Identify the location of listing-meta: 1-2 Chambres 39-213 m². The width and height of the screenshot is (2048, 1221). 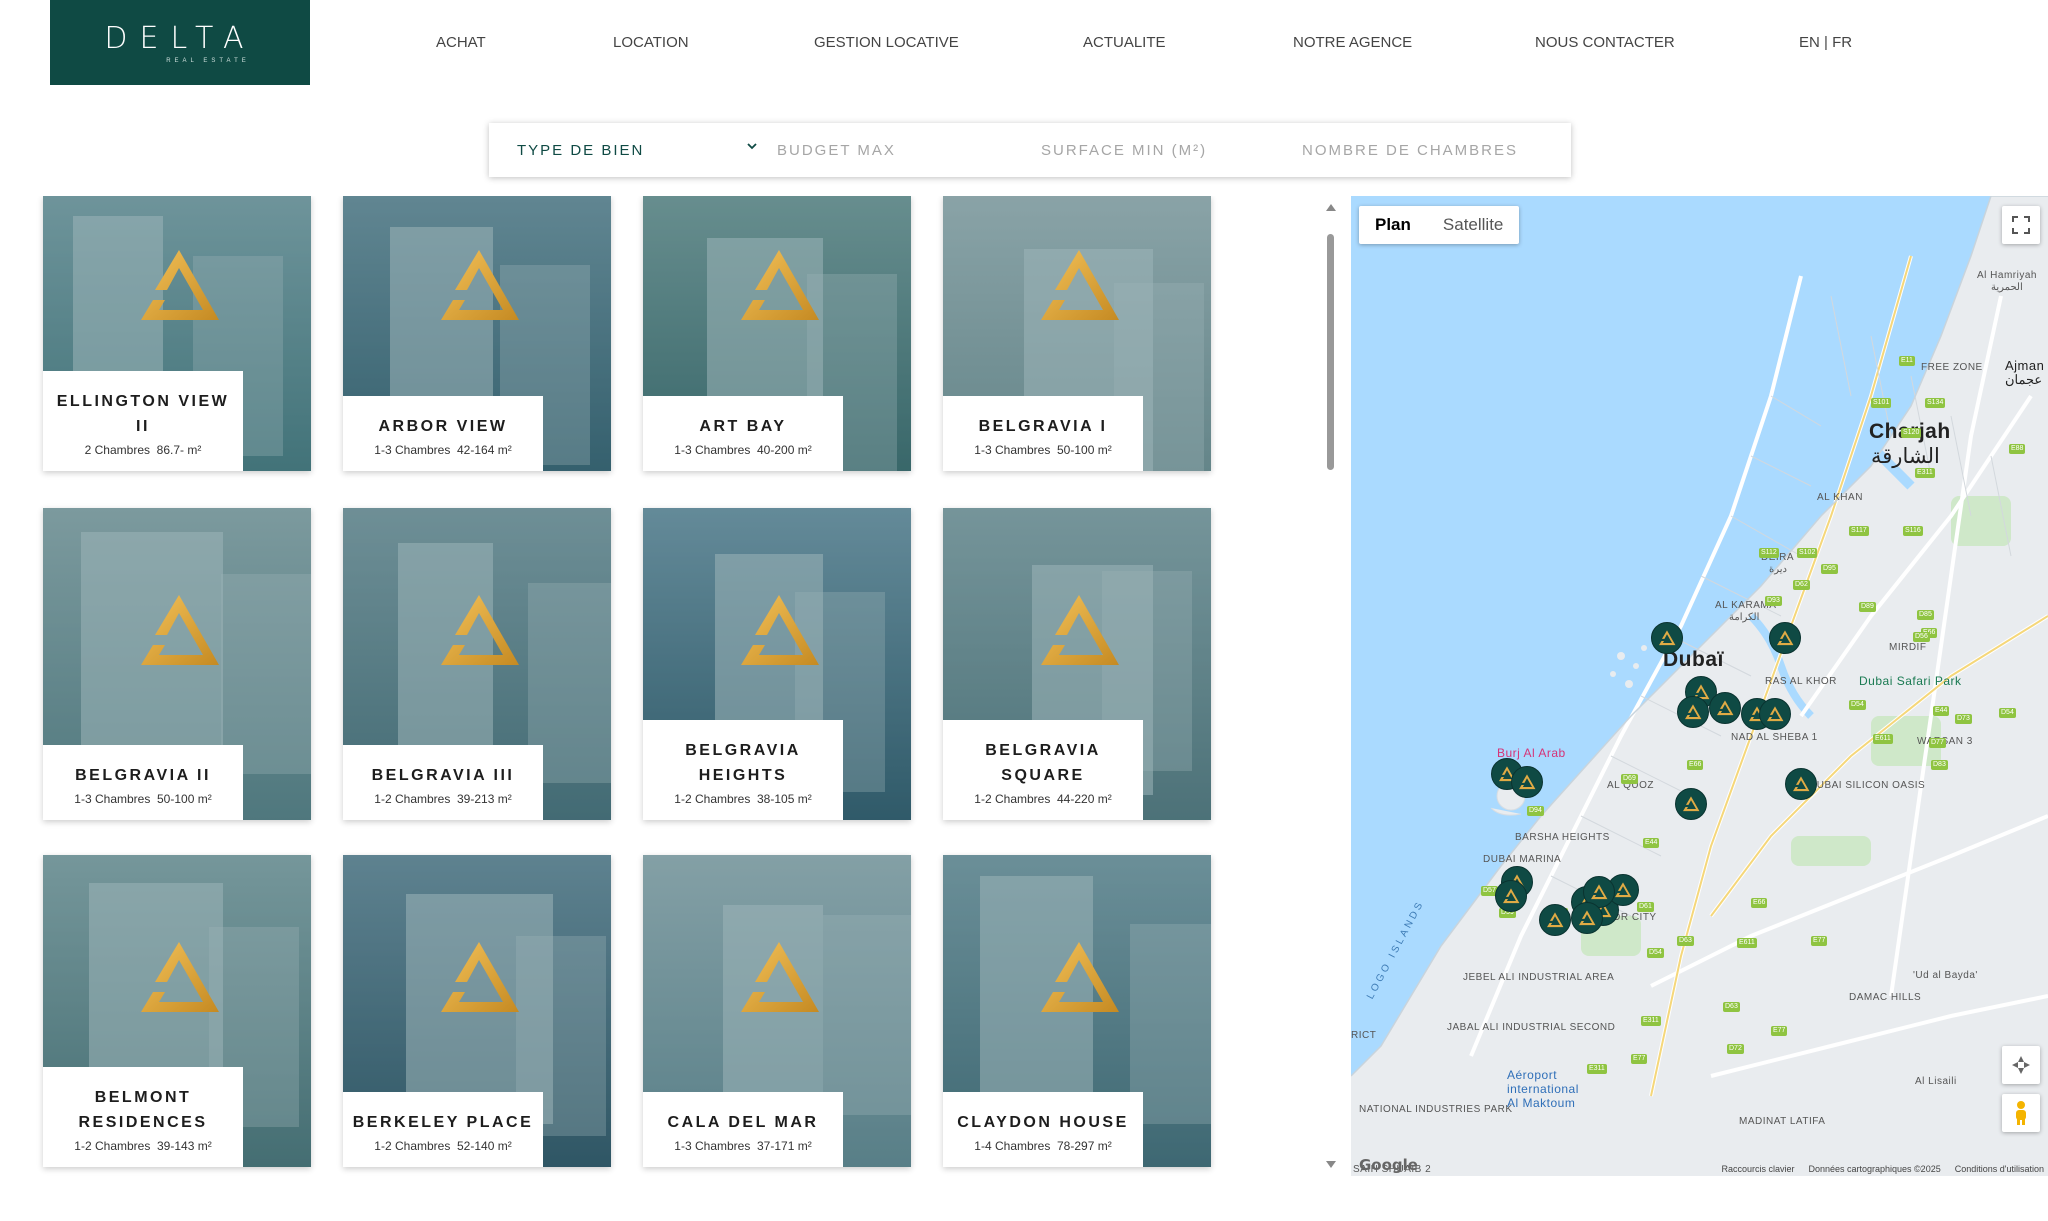
(443, 799).